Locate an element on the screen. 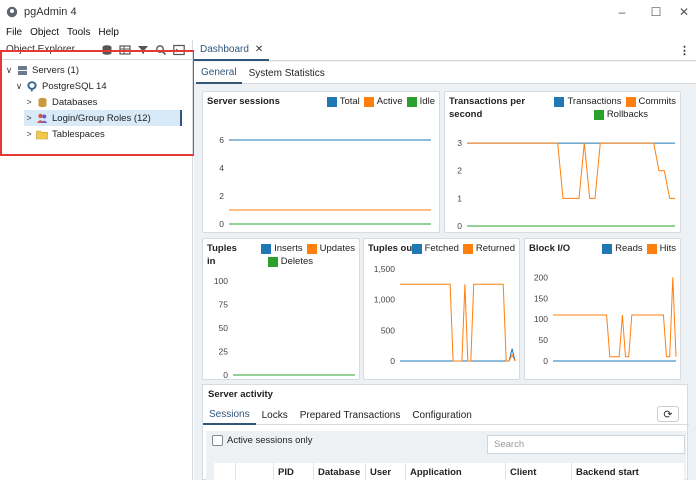 Image resolution: width=696 pixels, height=480 pixels. object-explorer-header: Object Explorer is located at coordinates (96, 50).